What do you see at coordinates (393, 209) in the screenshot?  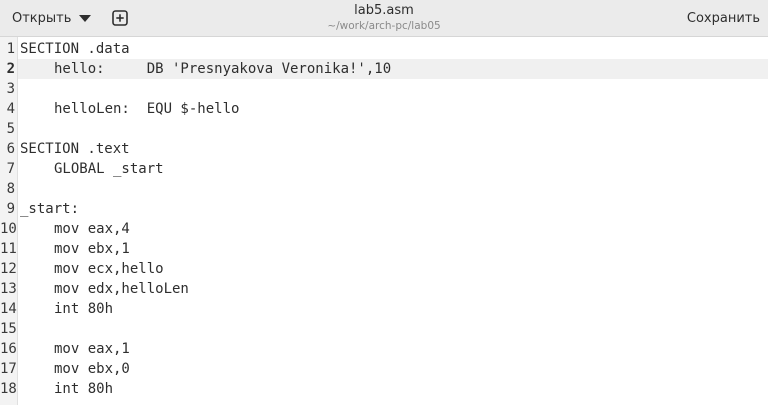 I see `code-line: _start:` at bounding box center [393, 209].